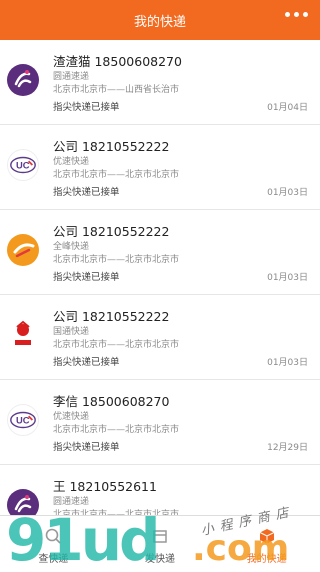 The height and width of the screenshot is (572, 320). Describe the element at coordinates (23, 250) in the screenshot. I see `quanfeng-logo-icon` at that location.